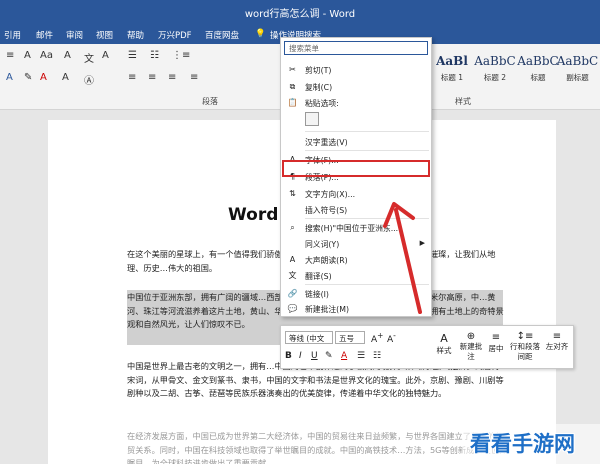 This screenshot has height=464, width=600. I want to click on paragraph-group-label: 段落, so click(210, 101).